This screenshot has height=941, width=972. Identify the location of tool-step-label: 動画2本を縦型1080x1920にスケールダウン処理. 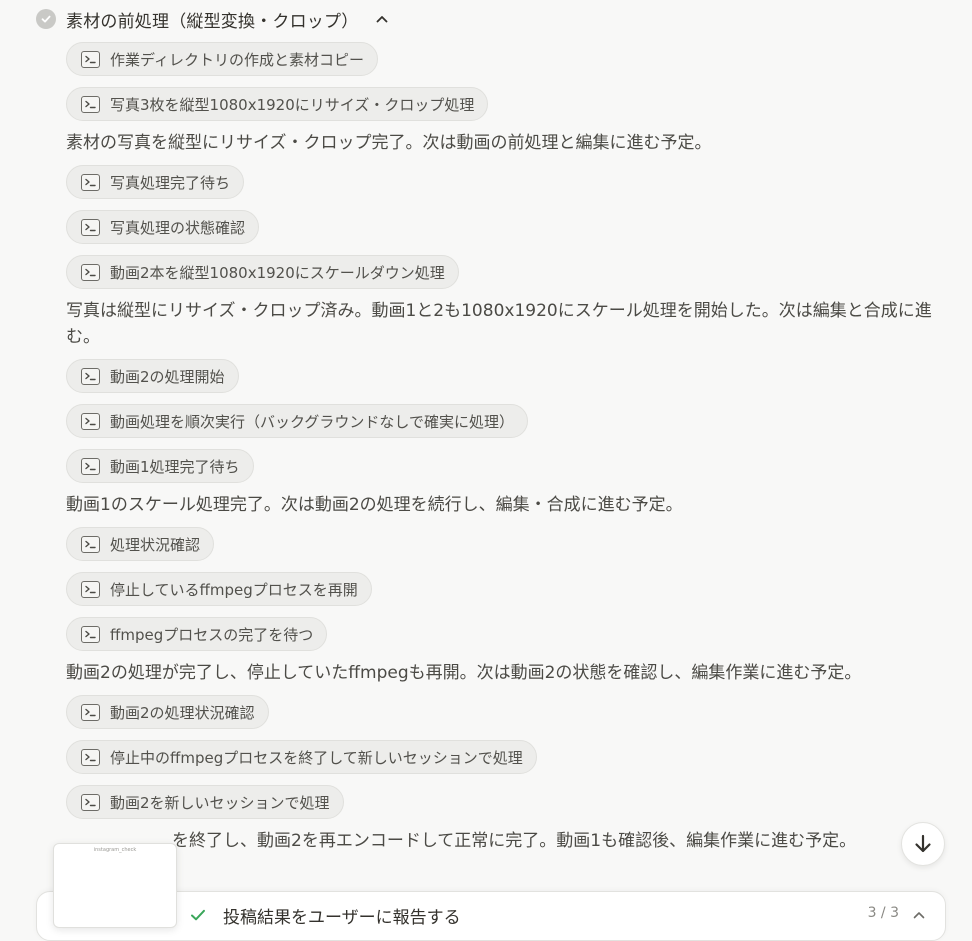
(277, 272).